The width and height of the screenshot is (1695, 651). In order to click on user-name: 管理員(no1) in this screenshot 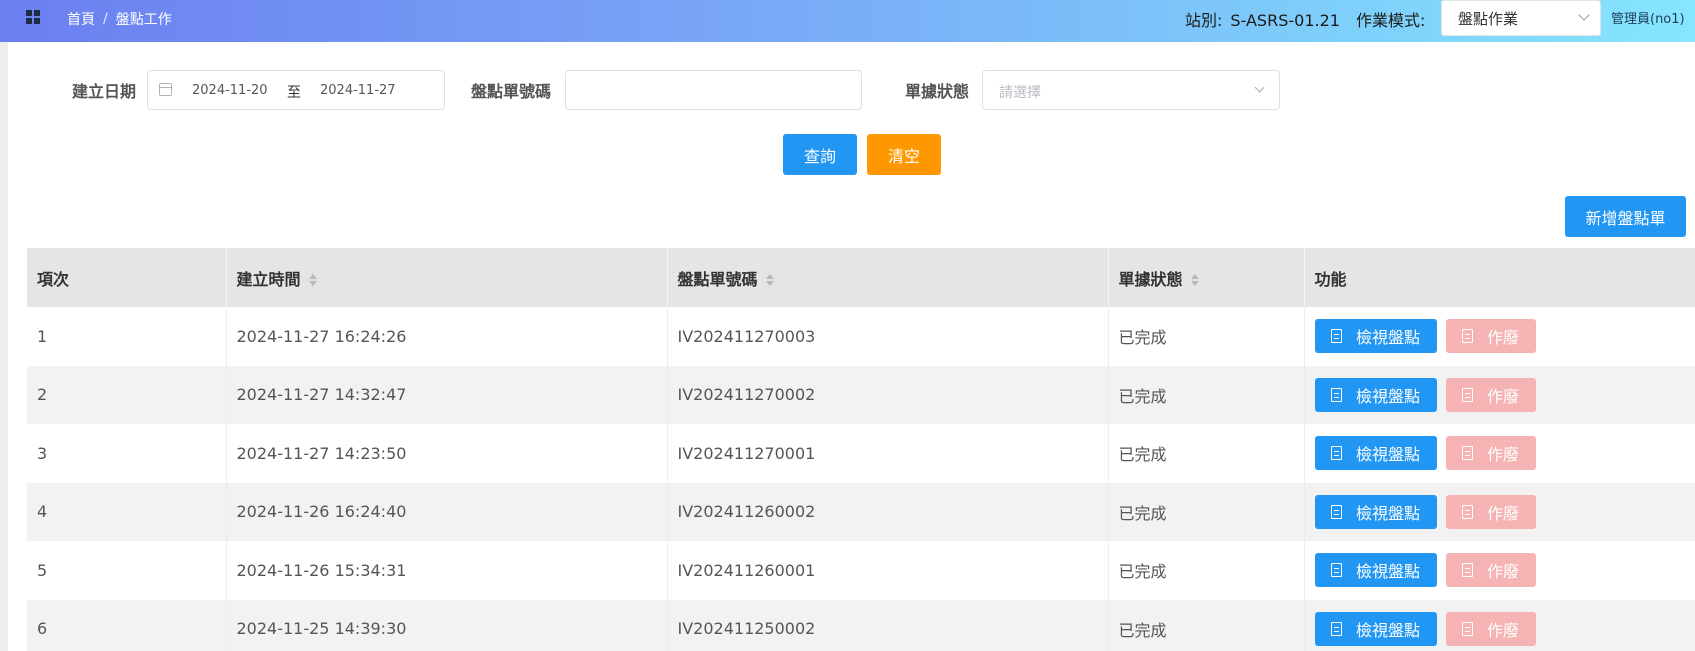, I will do `click(1648, 17)`.